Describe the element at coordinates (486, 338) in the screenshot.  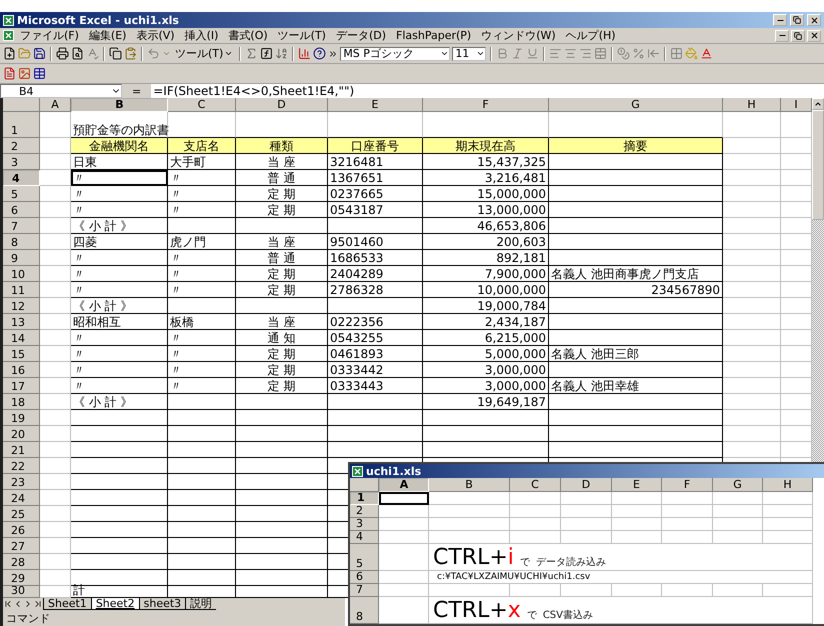
I see `table-cell: 6,215,000` at that location.